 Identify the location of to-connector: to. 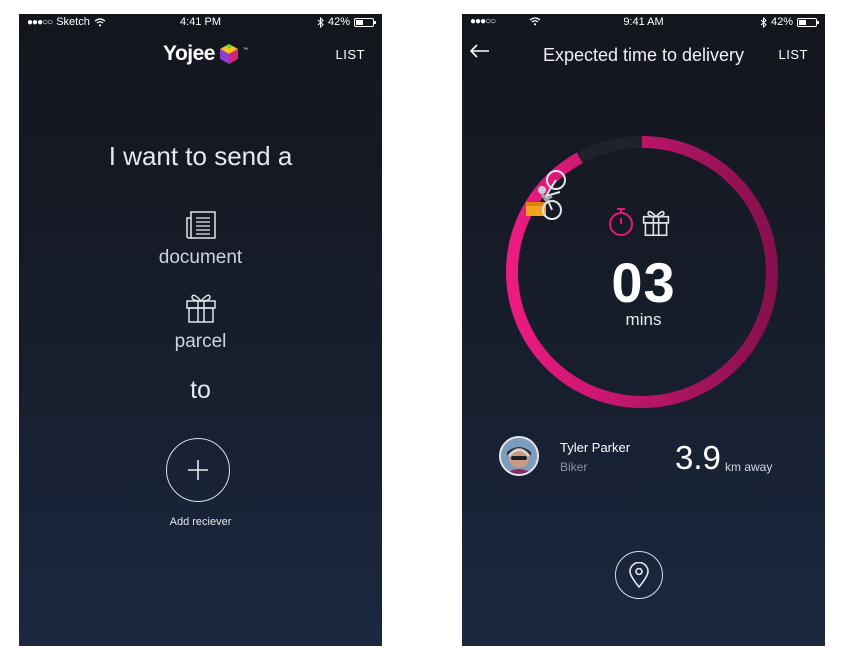
(200, 390).